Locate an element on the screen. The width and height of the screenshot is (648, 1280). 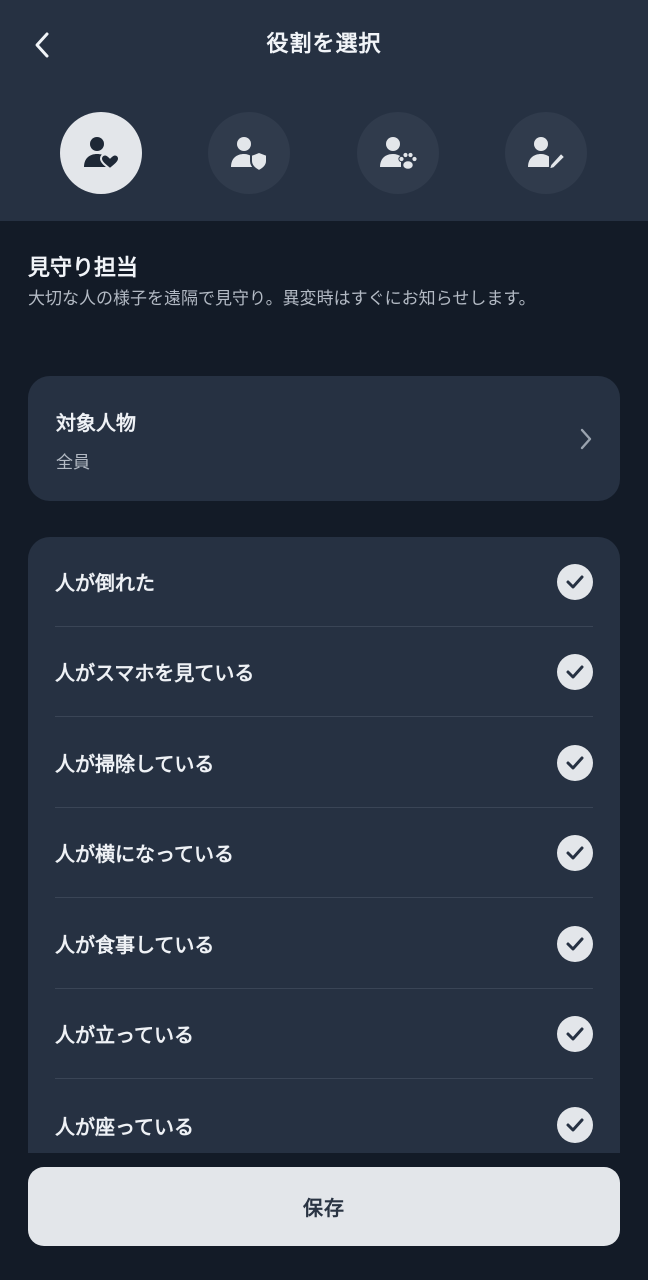
event-label: 人が食事している is located at coordinates (135, 945).